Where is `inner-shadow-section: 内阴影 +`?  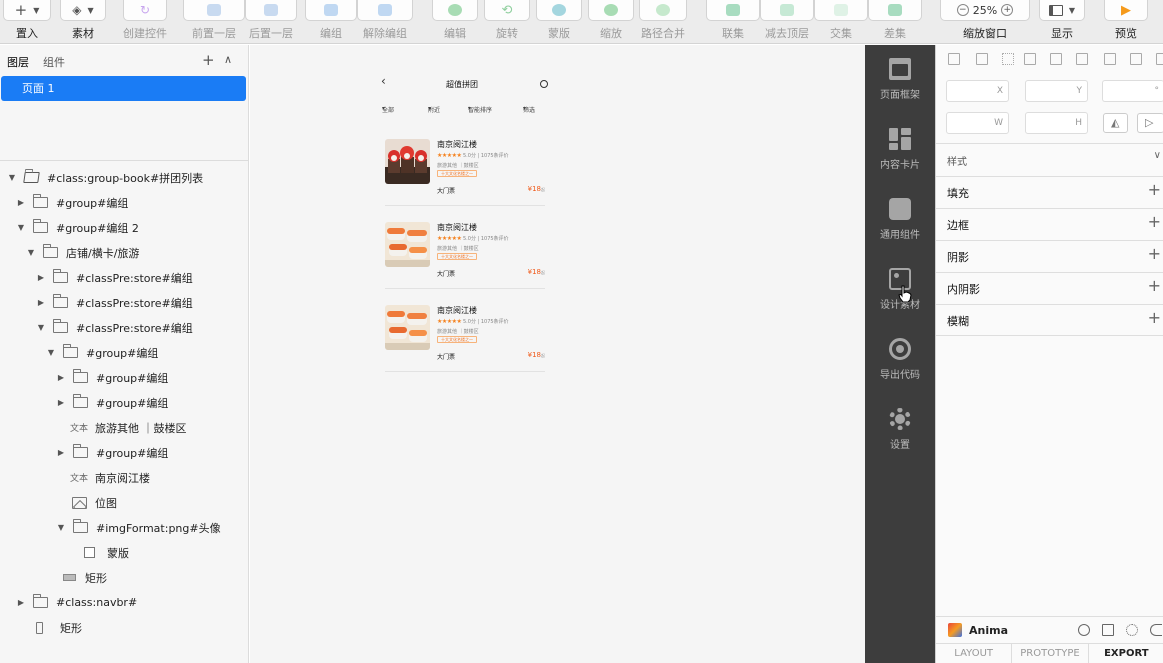
inner-shadow-section: 内阴影 + is located at coordinates (1055, 288).